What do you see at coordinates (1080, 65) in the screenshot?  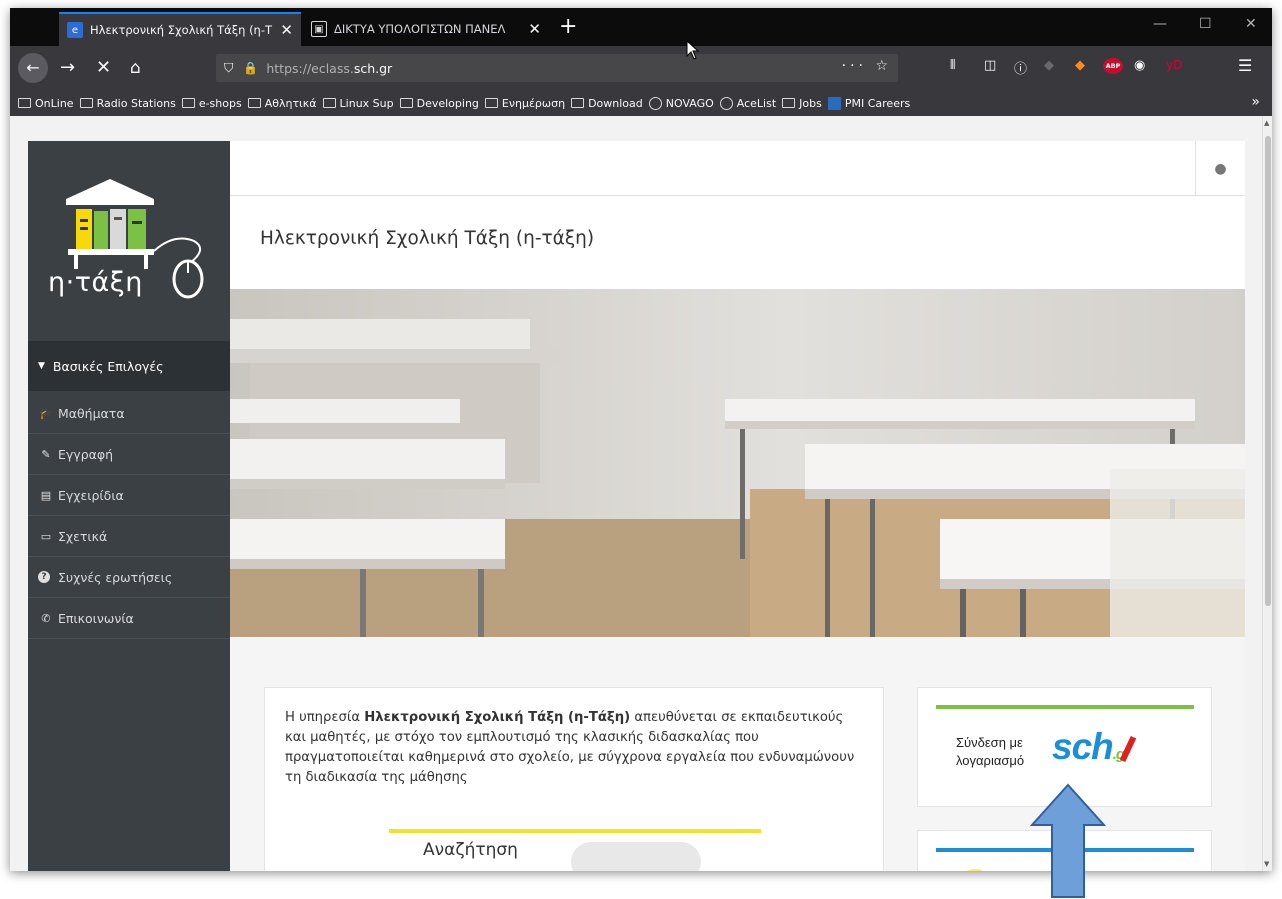 I see `fox-extension-icon: ◆` at bounding box center [1080, 65].